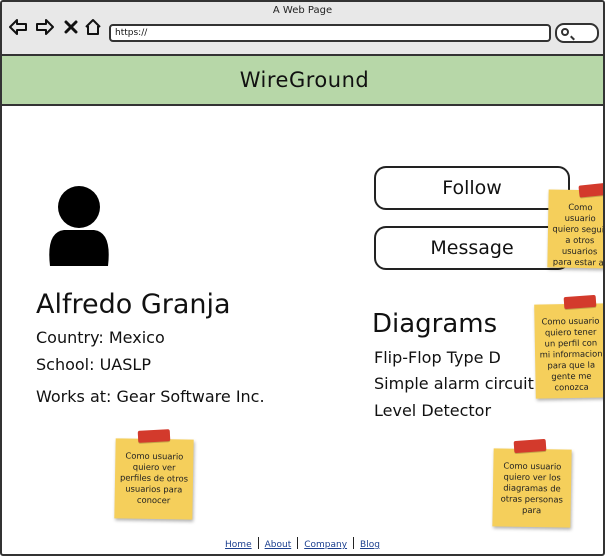 This screenshot has width=611, height=559. I want to click on diagrams-title: Diagrams, so click(435, 324).